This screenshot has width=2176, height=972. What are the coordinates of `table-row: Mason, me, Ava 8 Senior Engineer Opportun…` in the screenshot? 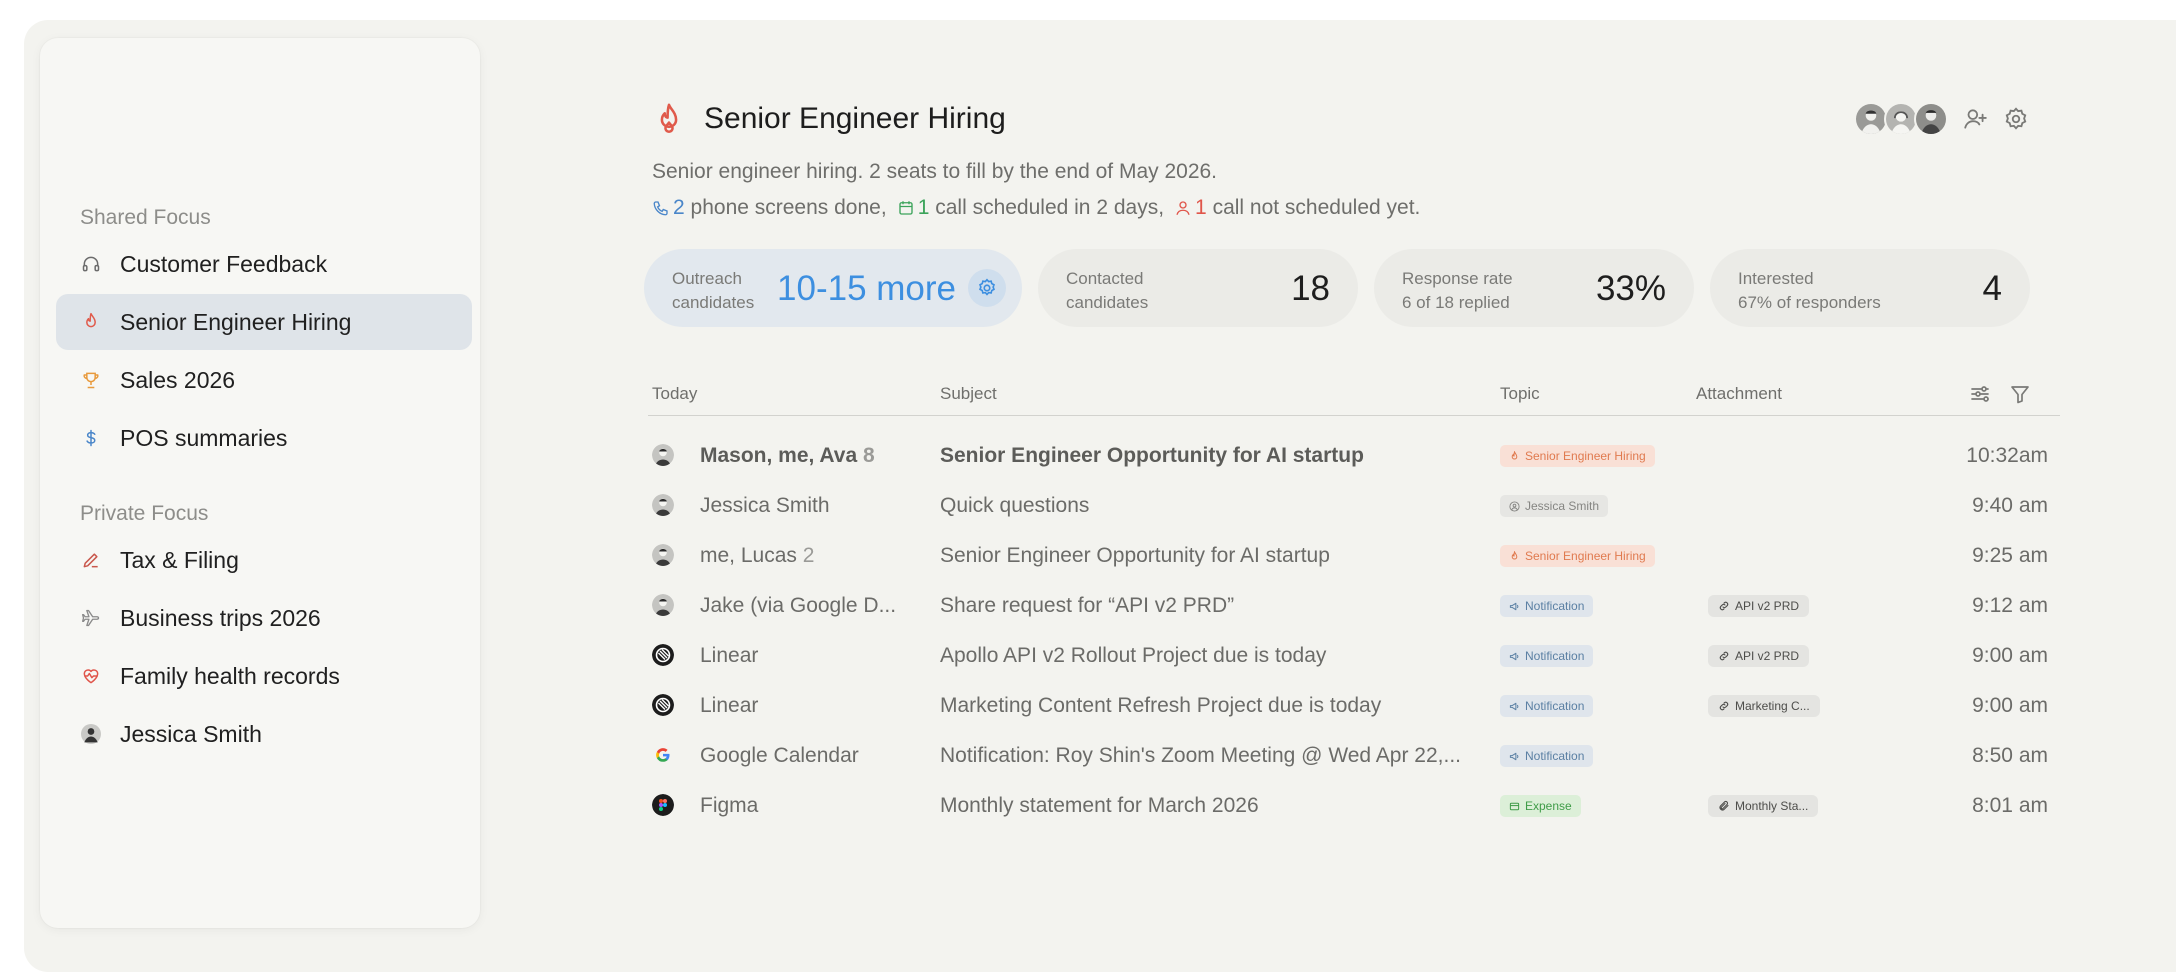 It's located at (1348, 457).